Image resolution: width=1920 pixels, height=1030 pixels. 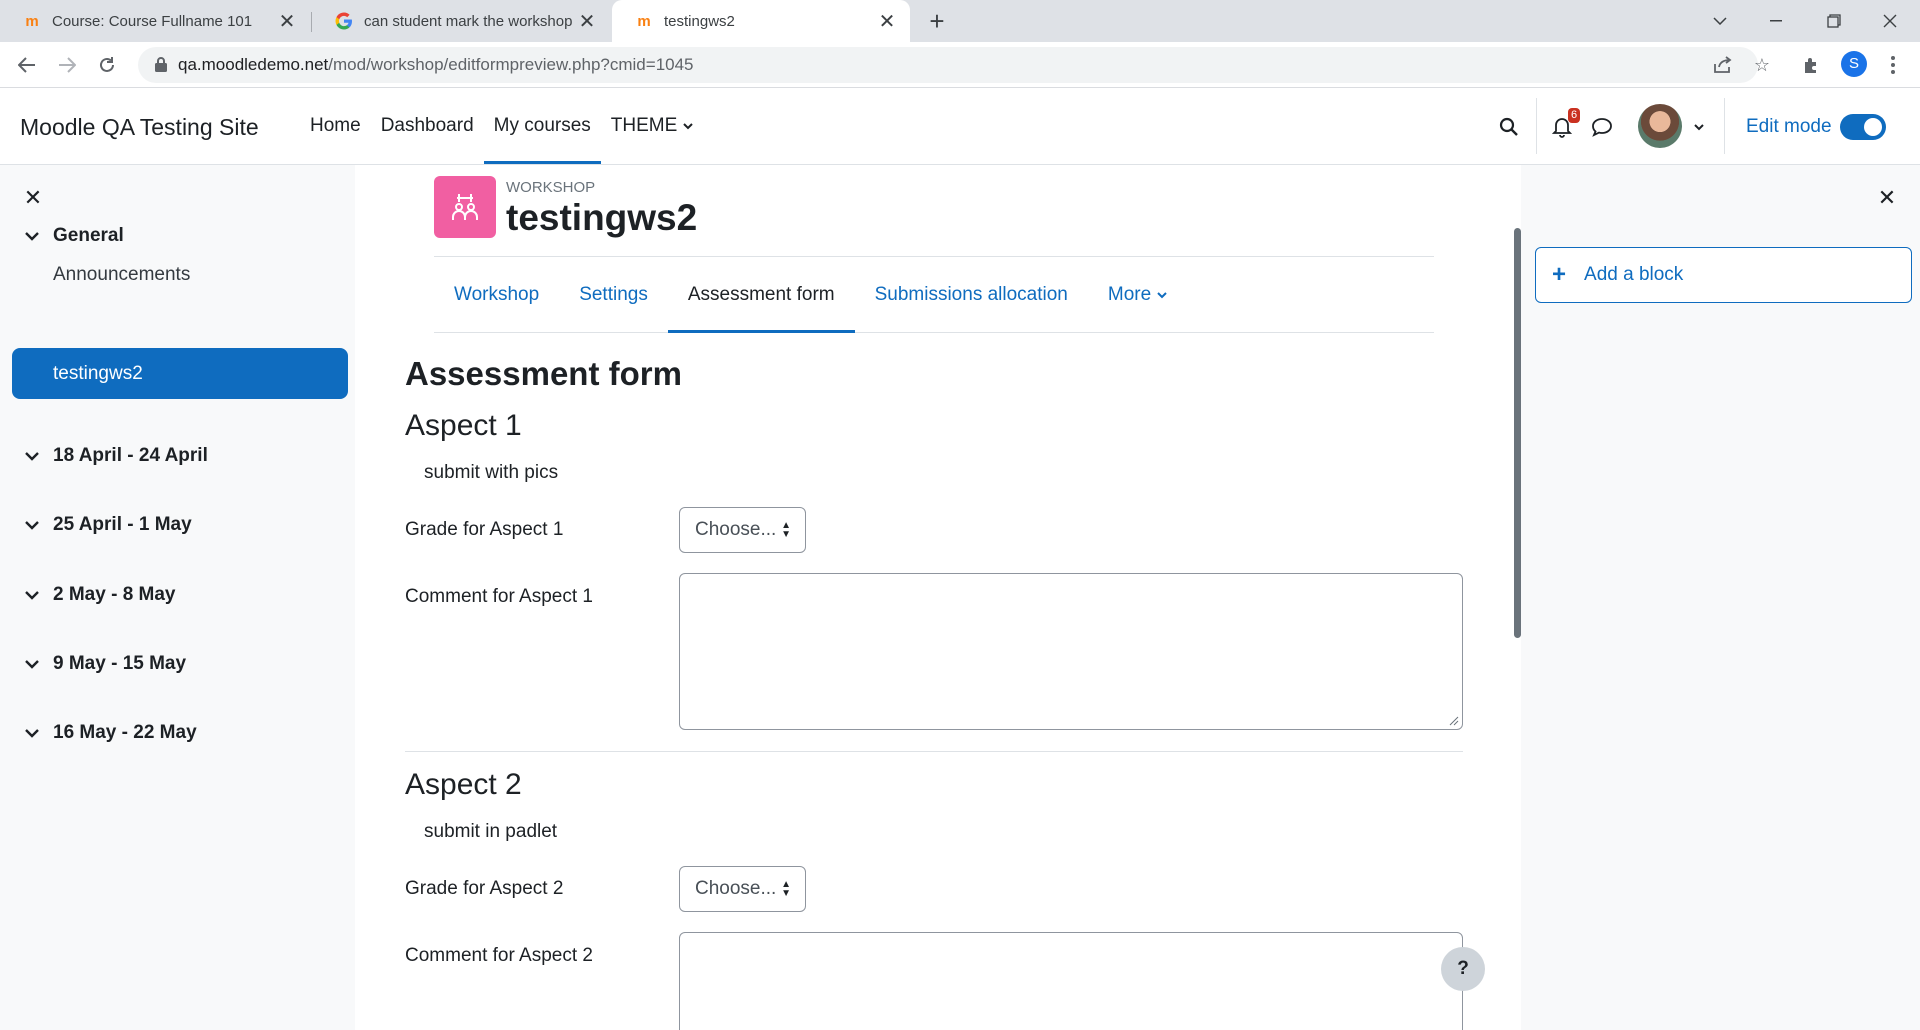 What do you see at coordinates (180, 373) in the screenshot?
I see `course-index-item-active: testingws2` at bounding box center [180, 373].